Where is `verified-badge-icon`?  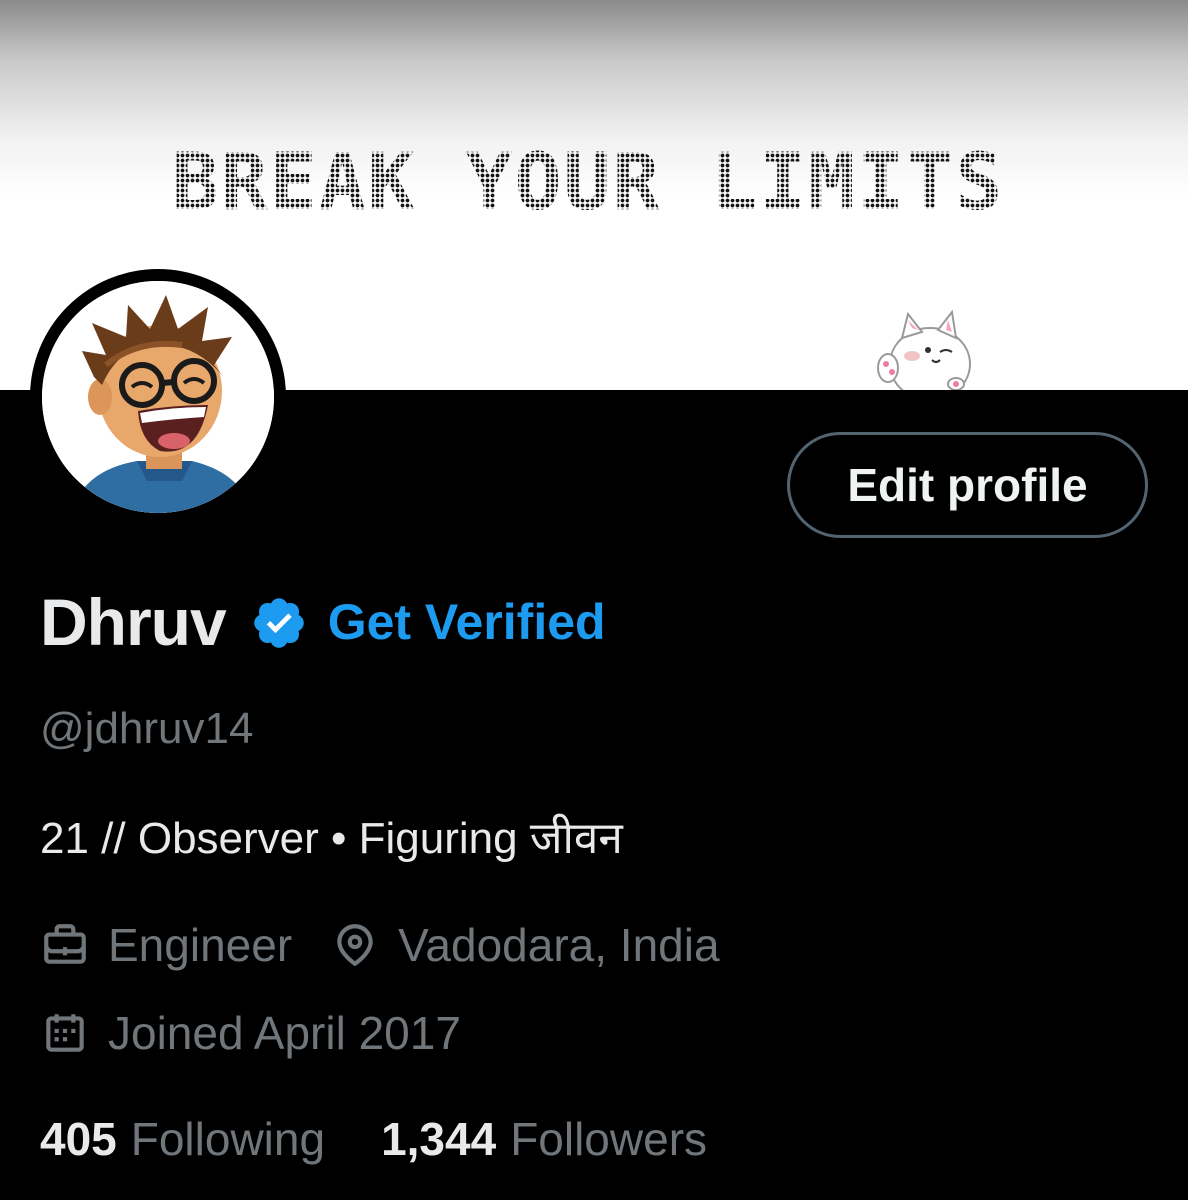 verified-badge-icon is located at coordinates (279, 623).